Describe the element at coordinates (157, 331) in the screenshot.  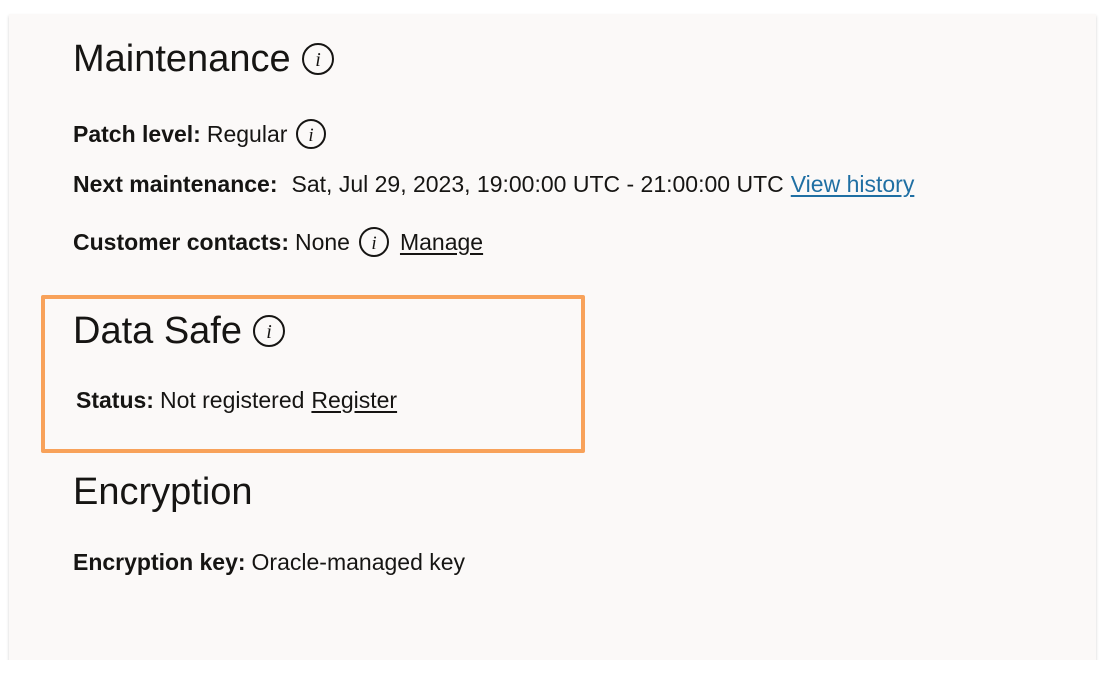
I see `data-safe-title: Data Safe` at that location.